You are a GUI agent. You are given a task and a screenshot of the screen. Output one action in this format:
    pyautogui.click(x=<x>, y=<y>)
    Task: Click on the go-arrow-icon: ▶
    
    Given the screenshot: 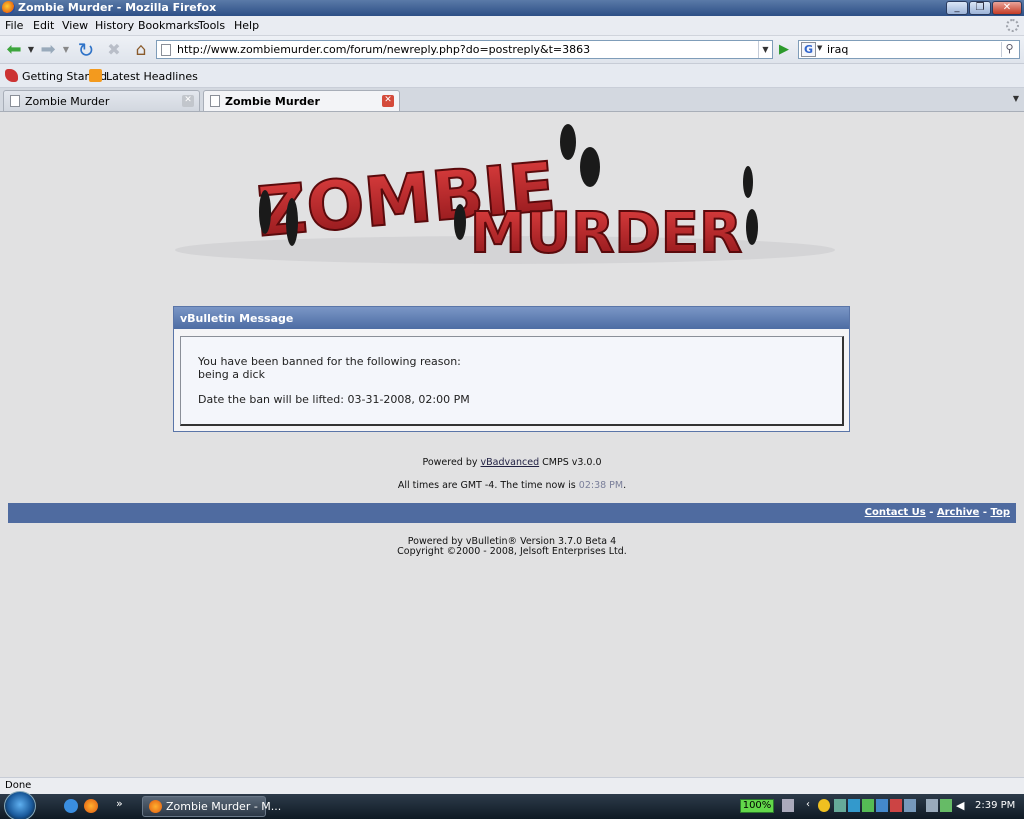 What is the action you would take?
    pyautogui.click(x=784, y=50)
    